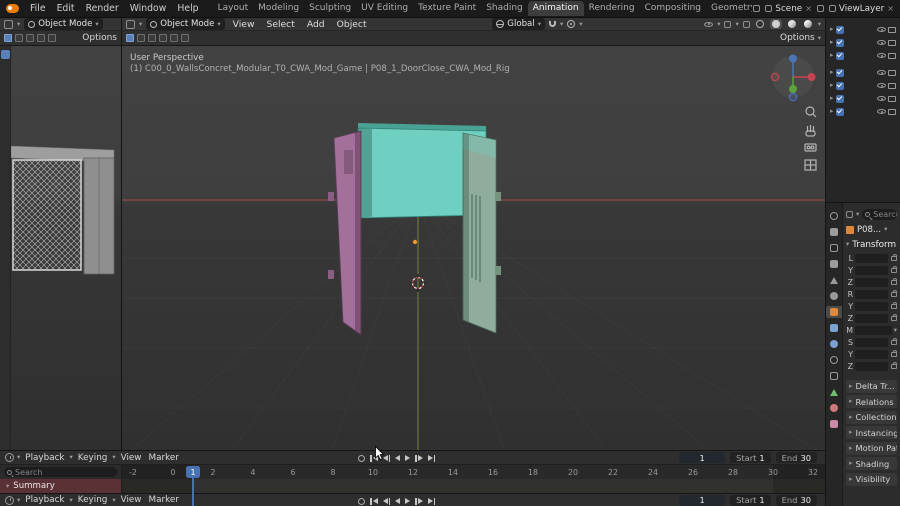 Image resolution: width=900 pixels, height=506 pixels. Describe the element at coordinates (871, 417) in the screenshot. I see `section-collections: ▸ Collection` at that location.